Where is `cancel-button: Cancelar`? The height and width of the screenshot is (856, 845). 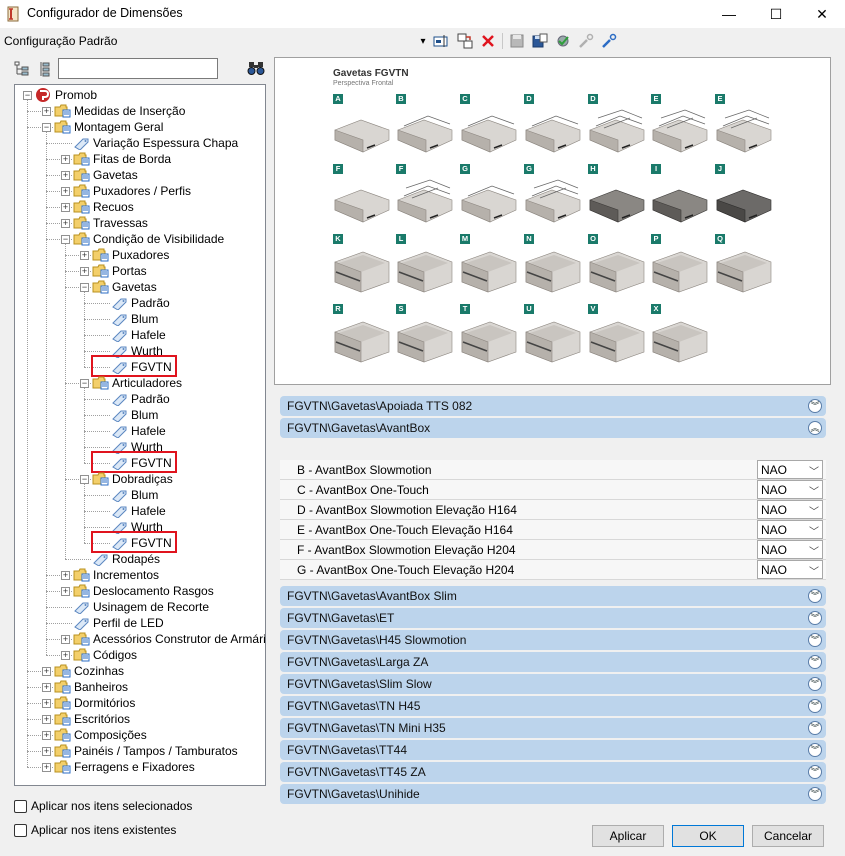
cancel-button: Cancelar is located at coordinates (788, 836).